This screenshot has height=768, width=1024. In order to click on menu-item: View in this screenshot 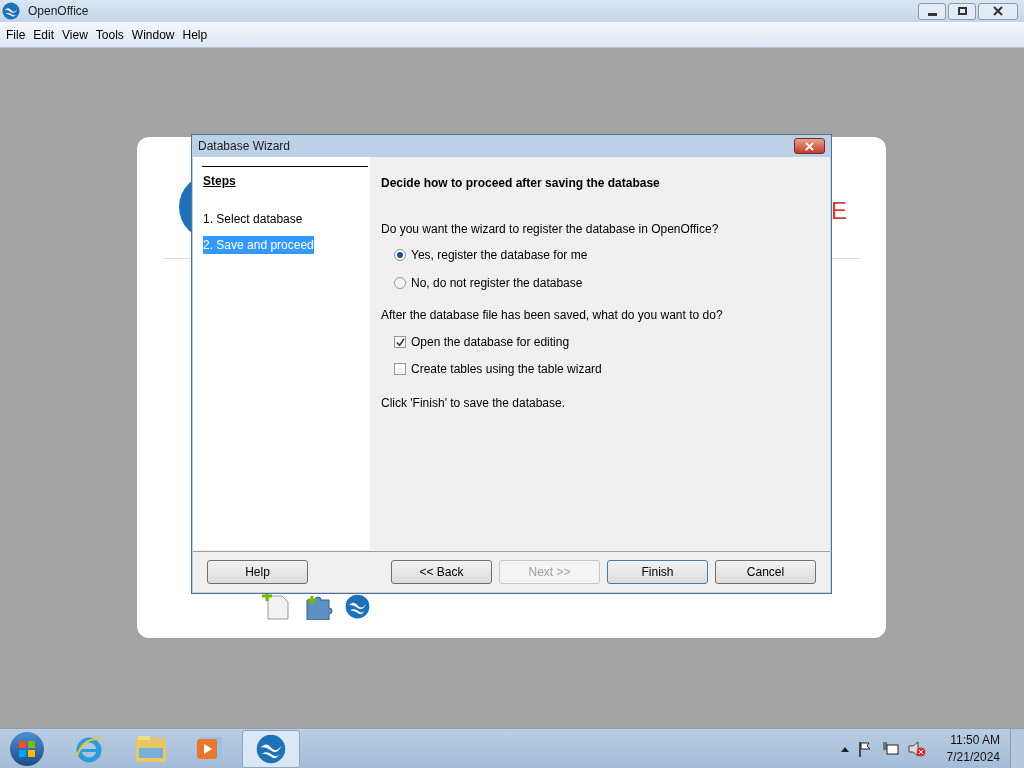, I will do `click(75, 34)`.